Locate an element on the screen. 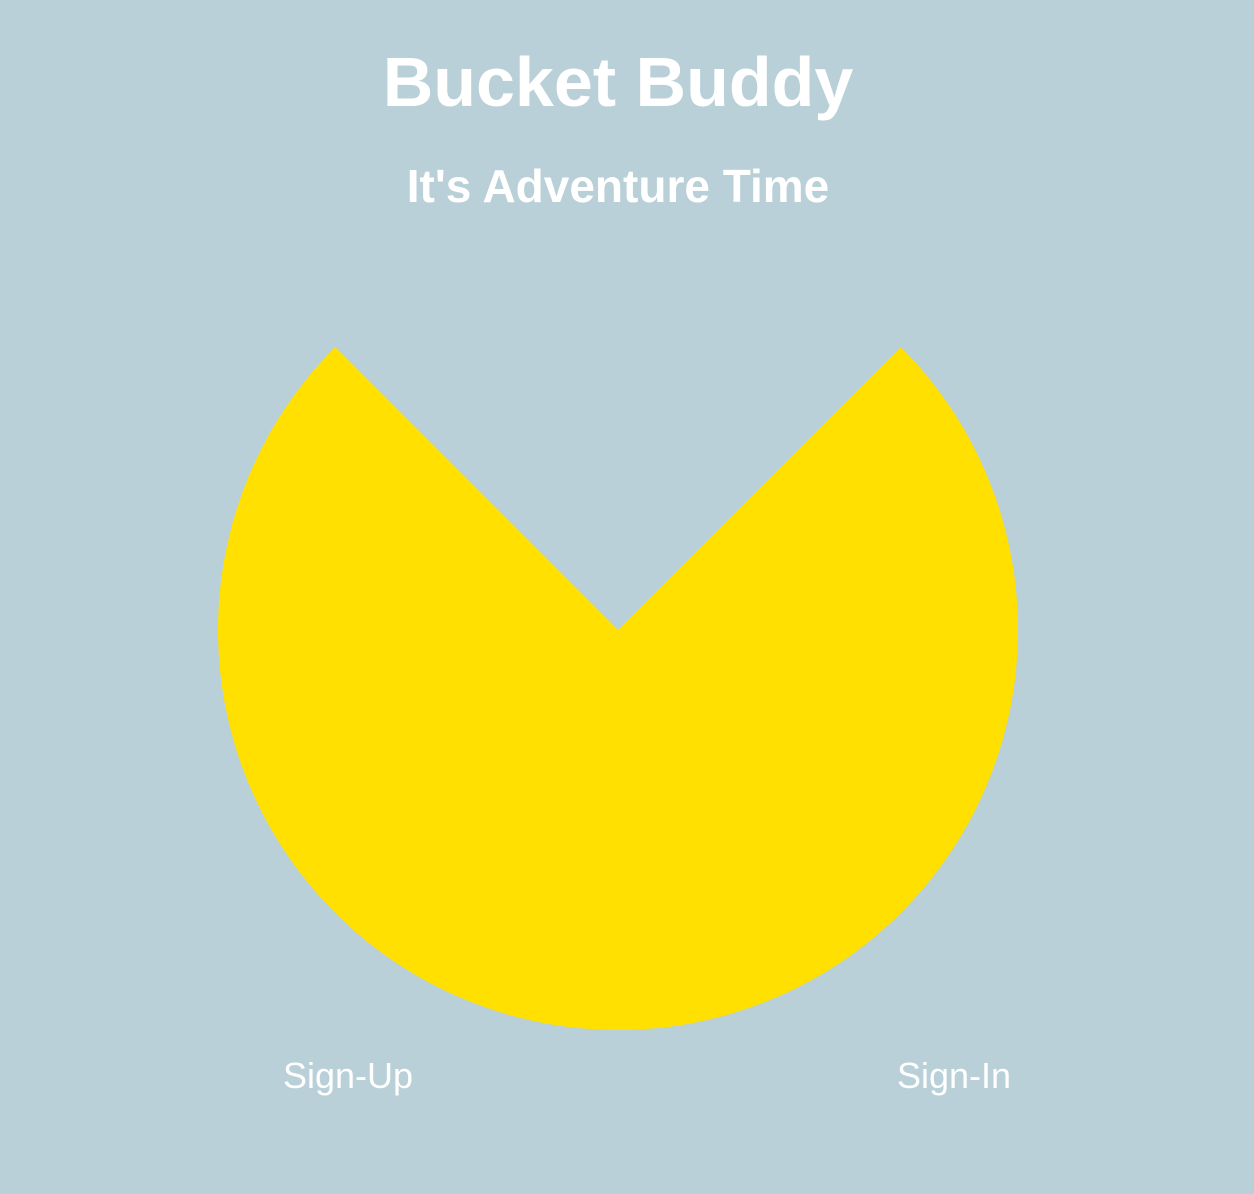  app-subtitle: It's Adventure Time is located at coordinates (618, 186).